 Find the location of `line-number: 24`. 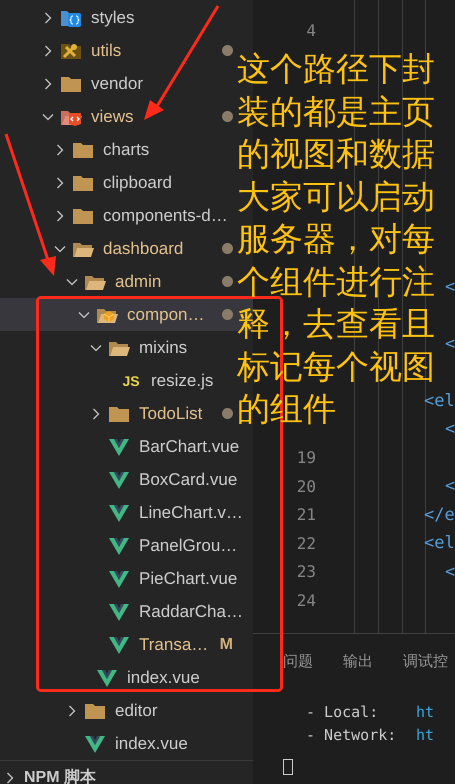

line-number: 24 is located at coordinates (306, 600).